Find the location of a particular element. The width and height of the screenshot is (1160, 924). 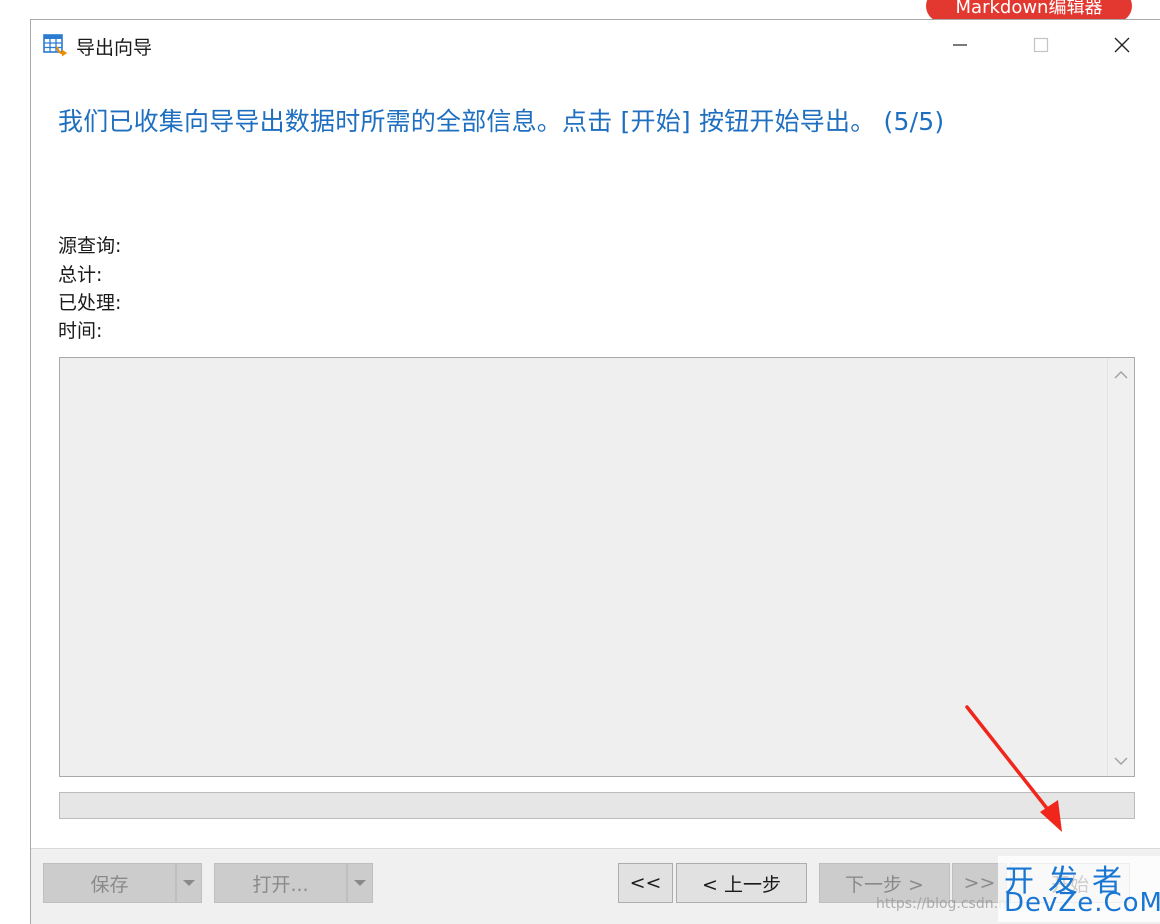

source-query-label: 源查询: is located at coordinates (90, 246).